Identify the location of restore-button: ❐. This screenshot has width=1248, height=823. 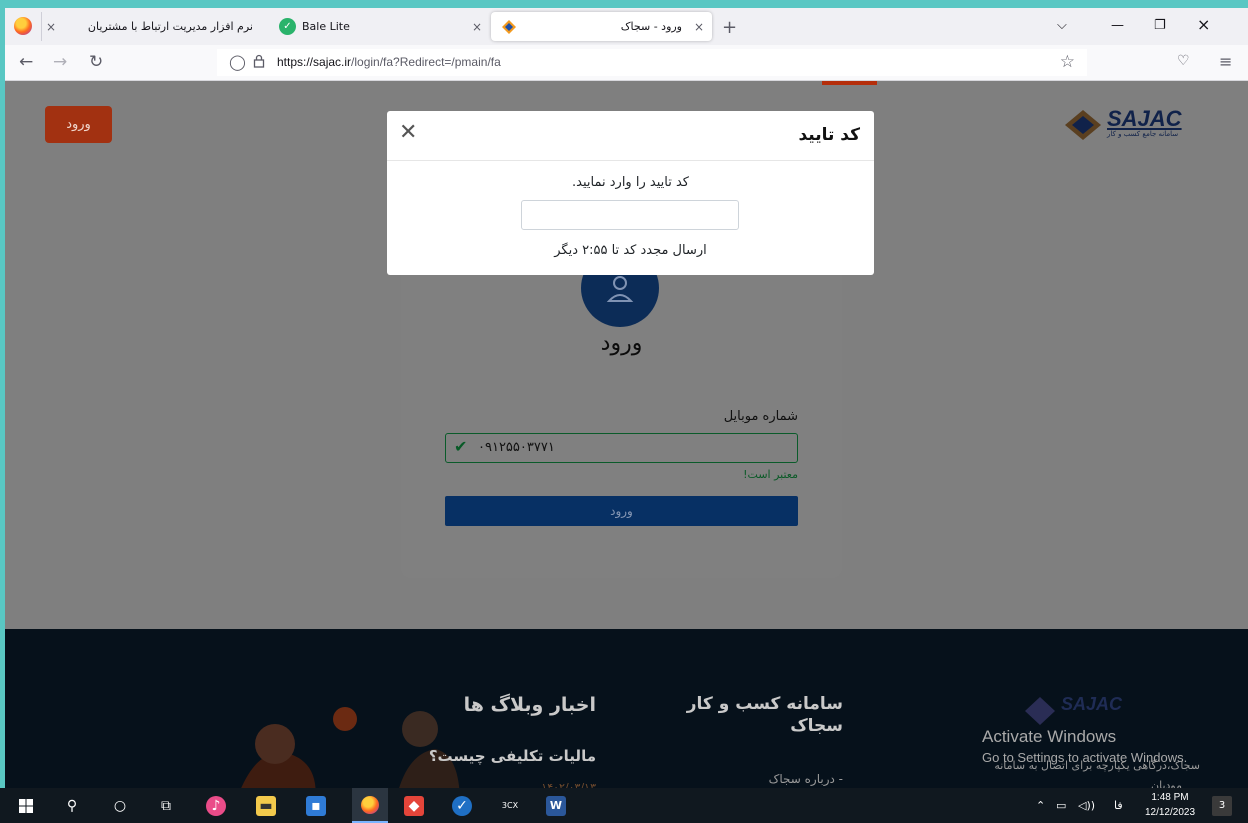
(1160, 25).